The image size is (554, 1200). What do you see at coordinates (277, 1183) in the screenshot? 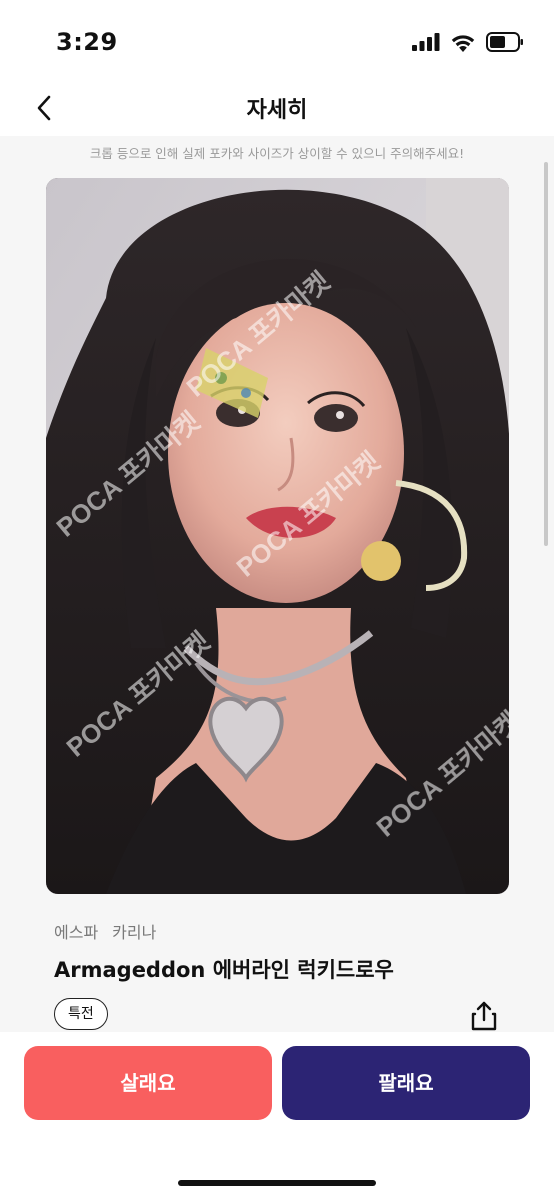
I see `home-indicator` at bounding box center [277, 1183].